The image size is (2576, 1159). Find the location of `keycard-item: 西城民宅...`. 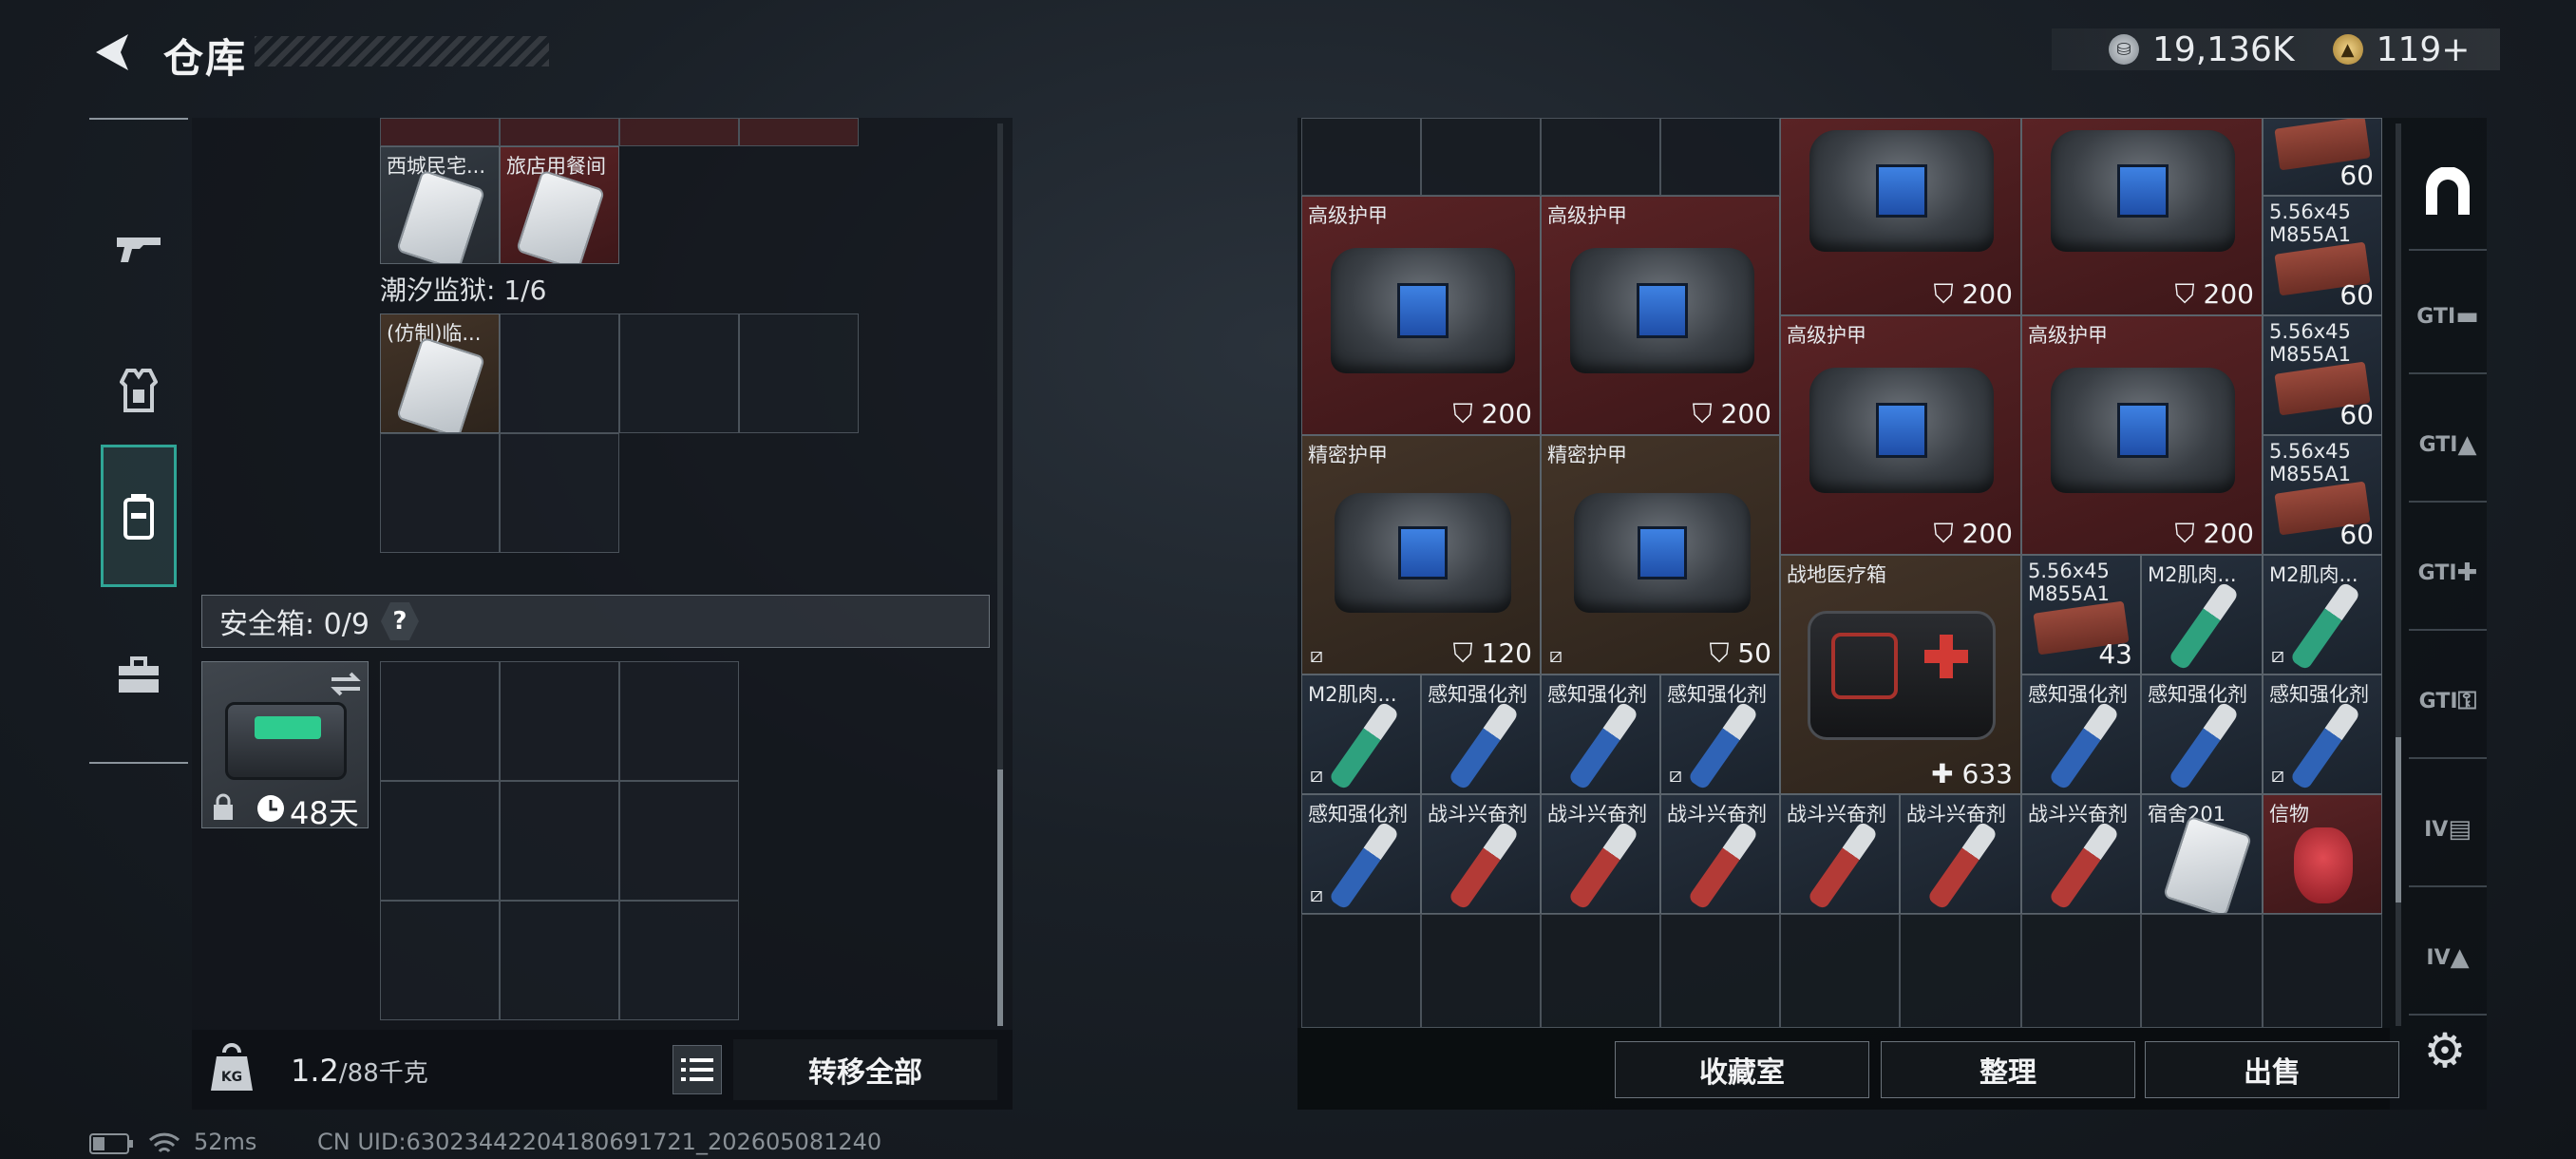

keycard-item: 西城民宅... is located at coordinates (440, 205).